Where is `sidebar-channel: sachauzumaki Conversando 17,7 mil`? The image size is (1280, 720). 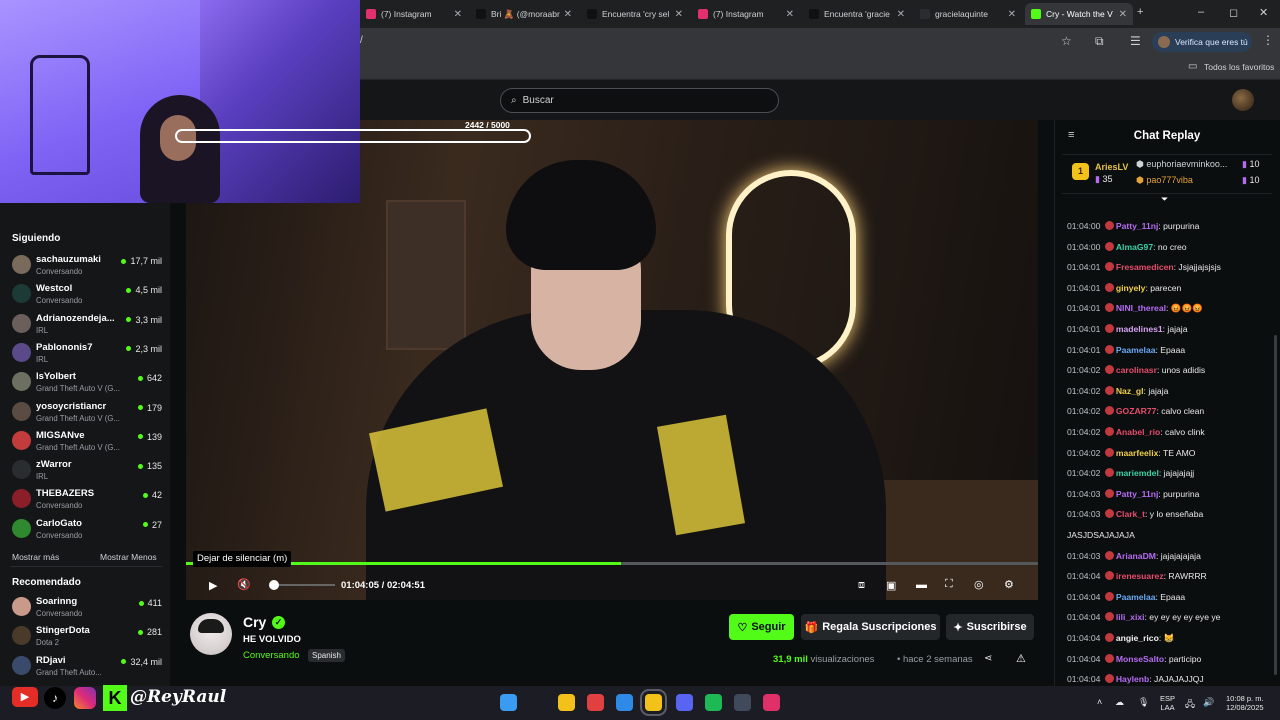 sidebar-channel: sachauzumaki Conversando 17,7 mil is located at coordinates (86, 266).